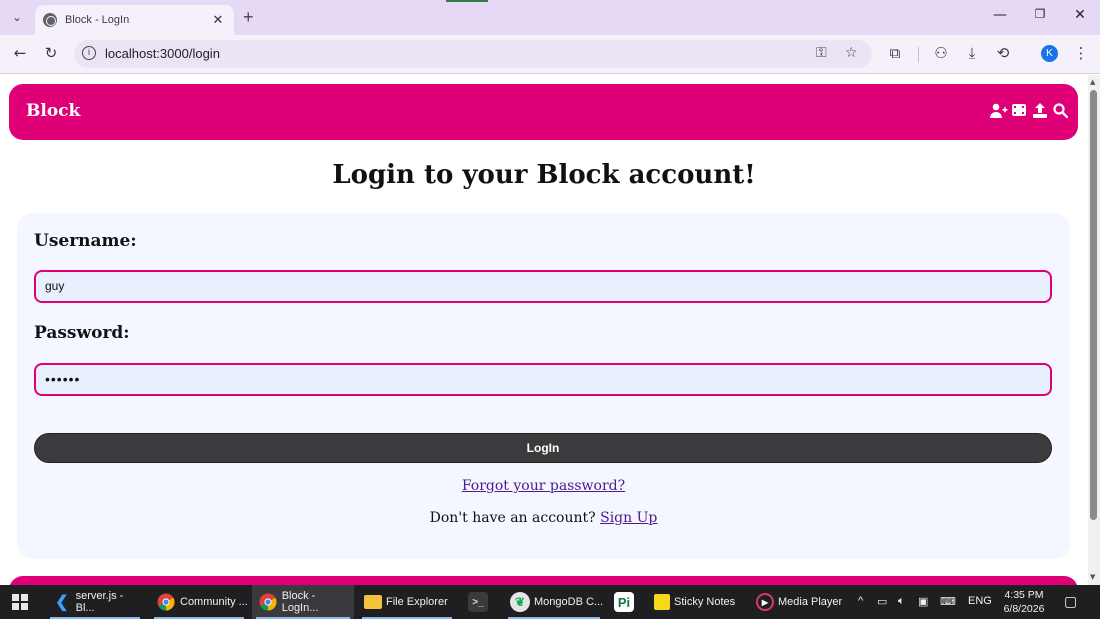  Describe the element at coordinates (162, 53) in the screenshot. I see `url-text: localhost:3000/login` at that location.